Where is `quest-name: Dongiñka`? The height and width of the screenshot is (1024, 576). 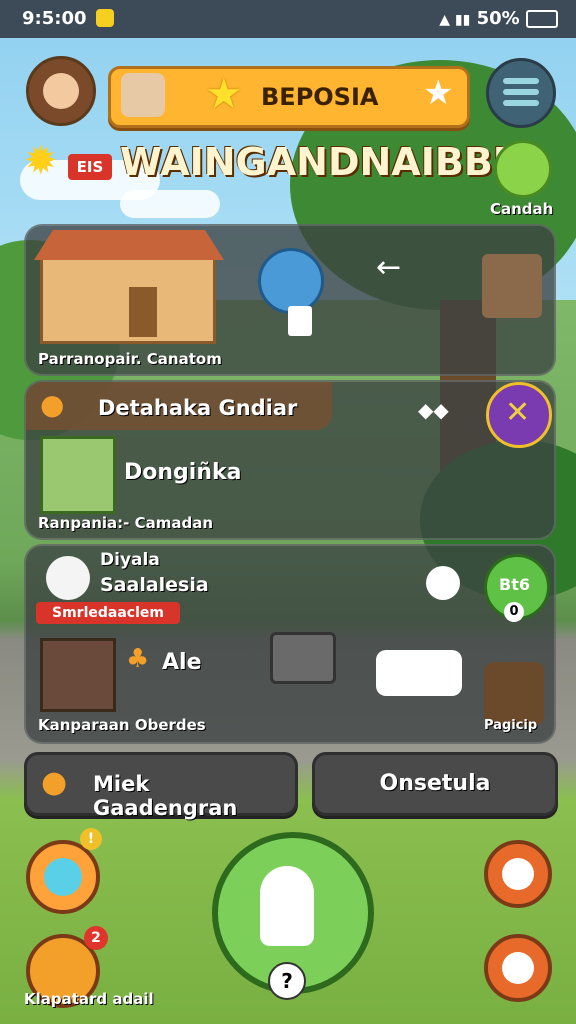 quest-name: Dongiñka is located at coordinates (183, 472).